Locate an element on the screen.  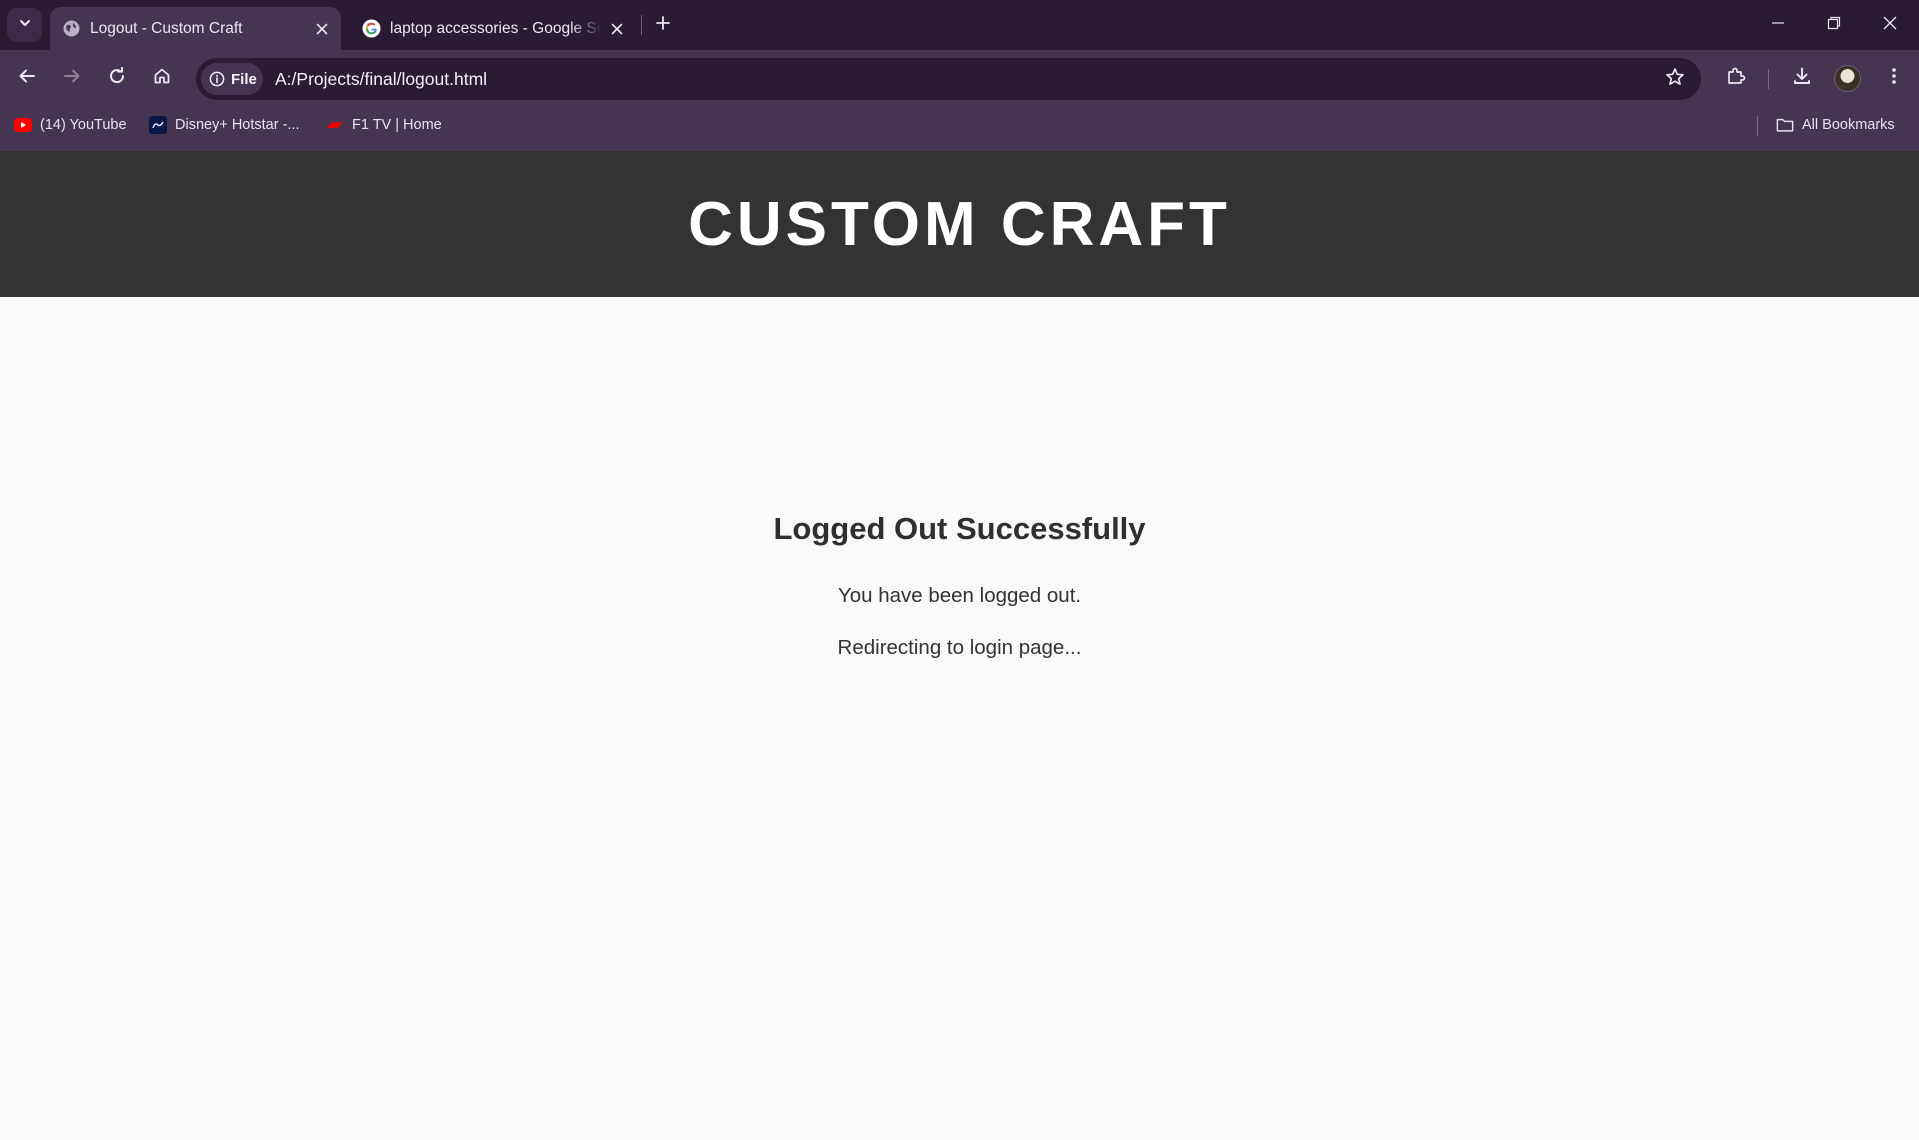
site-header: CUSTOM CRAFT is located at coordinates (959, 224).